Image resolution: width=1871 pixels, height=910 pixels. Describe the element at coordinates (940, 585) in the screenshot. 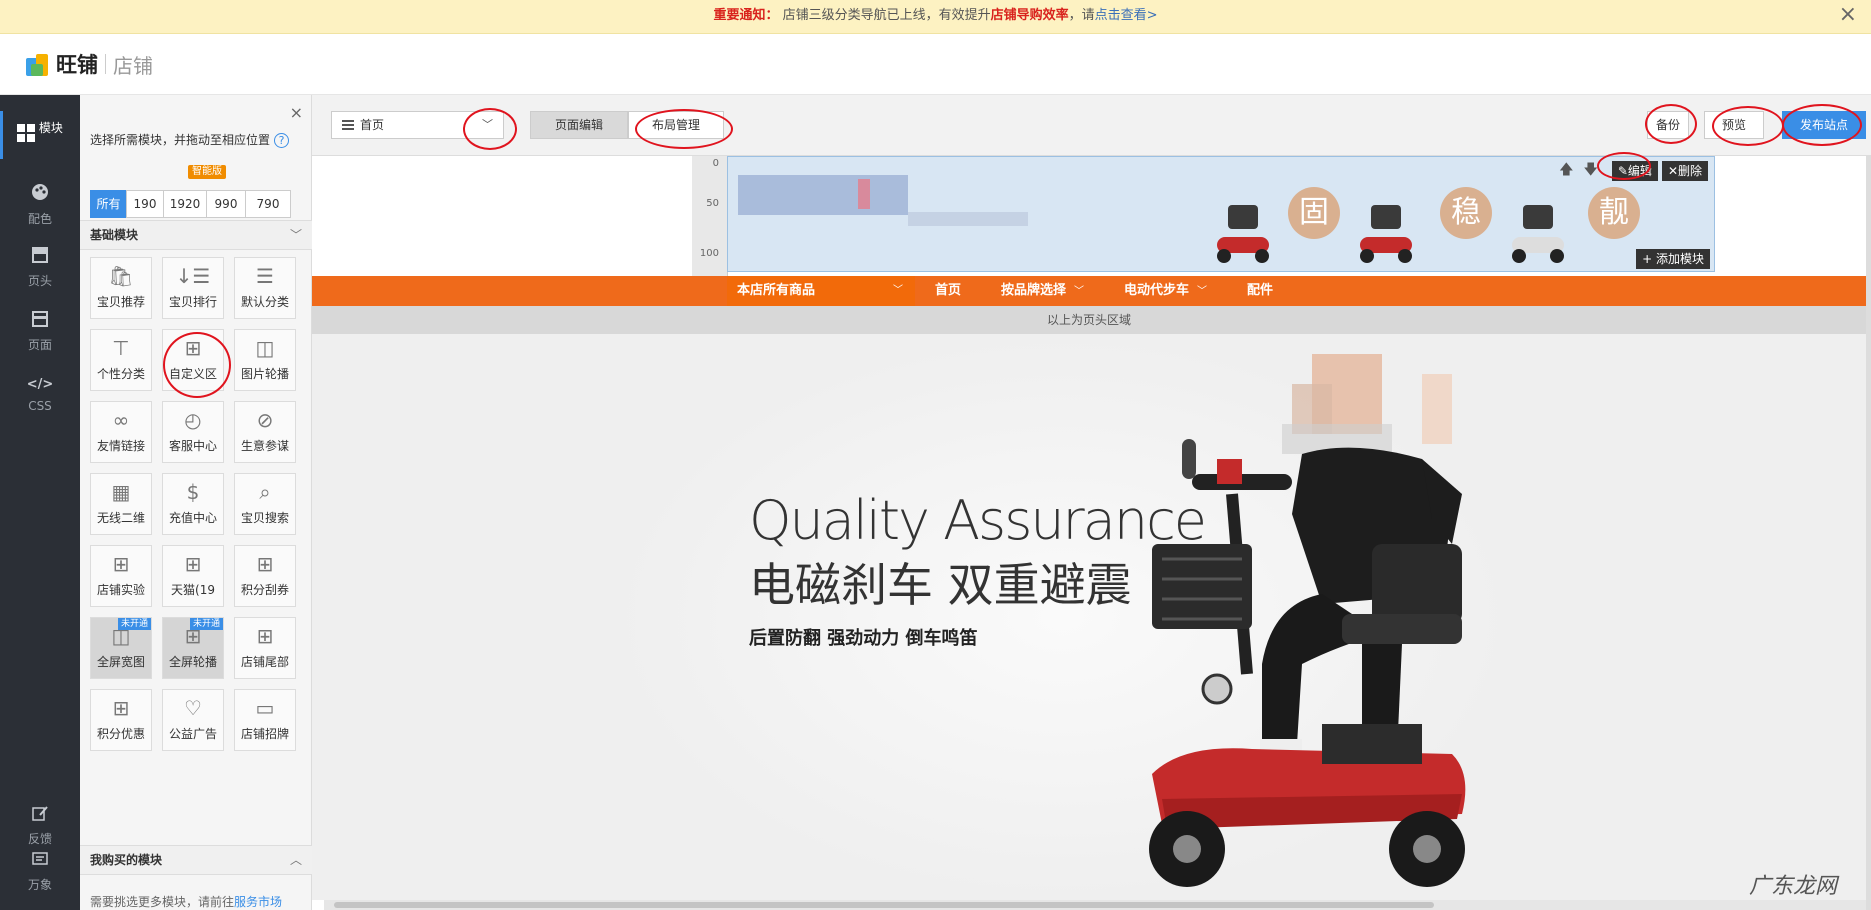

I see `banner-subline: 电磁刹车 双重避震` at that location.